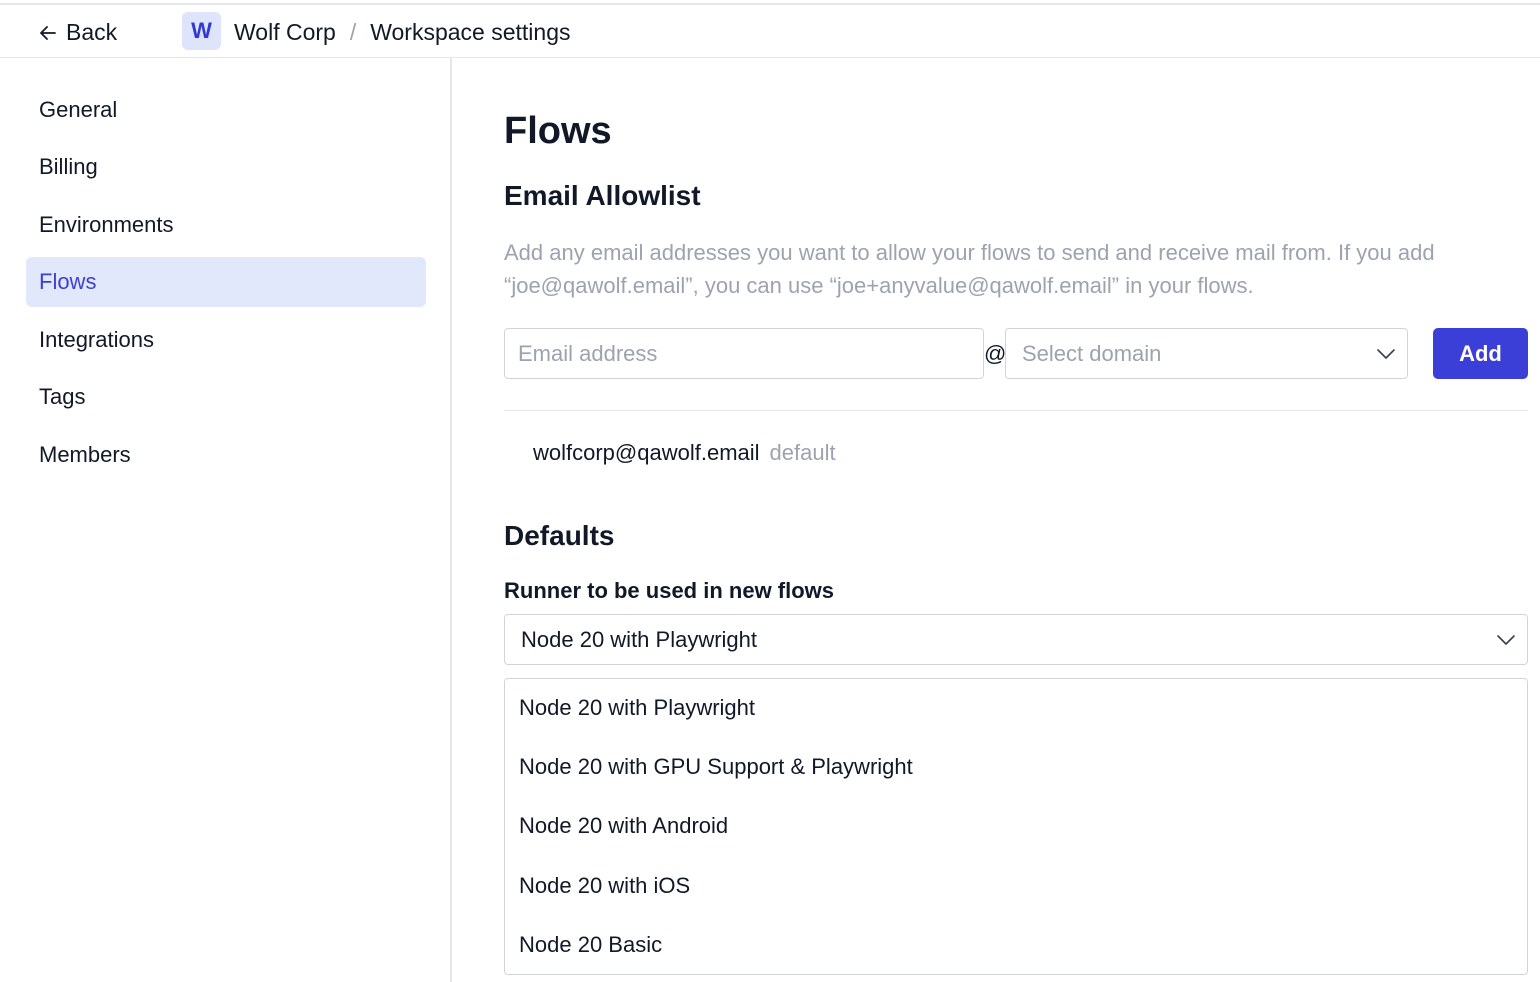 This screenshot has height=982, width=1540. Describe the element at coordinates (470, 32) in the screenshot. I see `breadcrumb-current: Workspace settings` at that location.